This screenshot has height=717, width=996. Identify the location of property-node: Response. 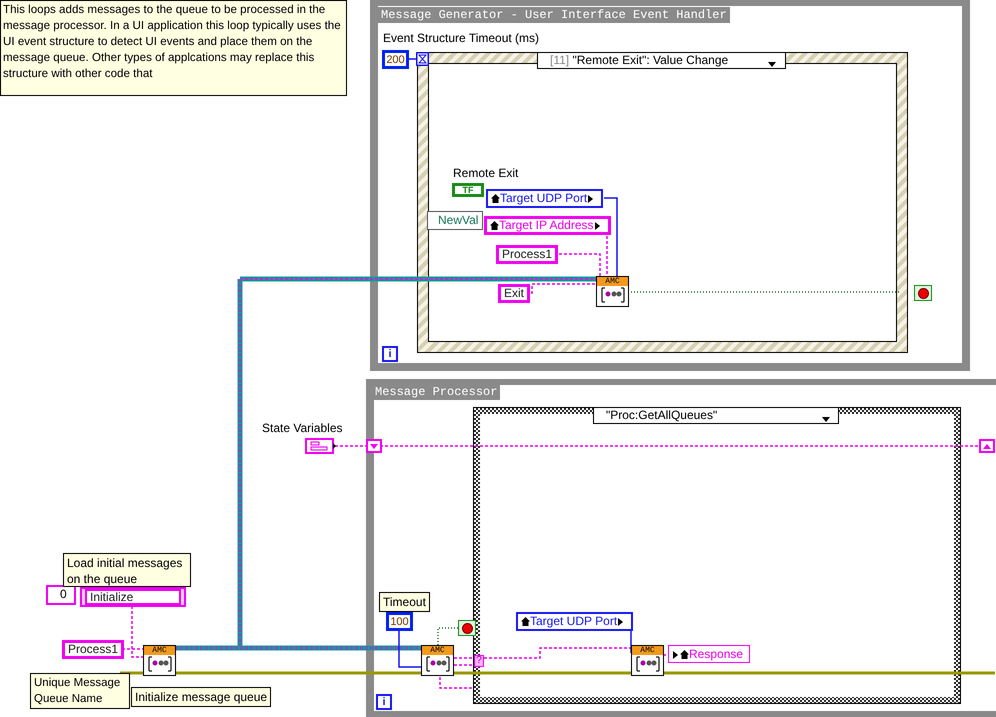
(709, 654).